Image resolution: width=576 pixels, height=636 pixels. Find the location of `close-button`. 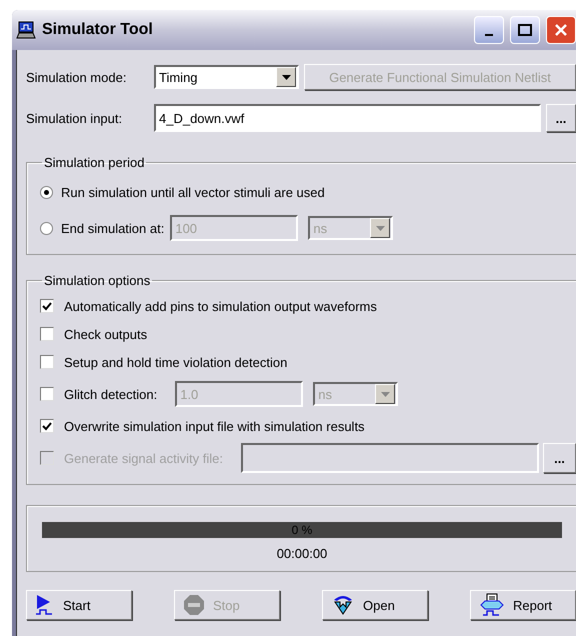

close-button is located at coordinates (561, 30).